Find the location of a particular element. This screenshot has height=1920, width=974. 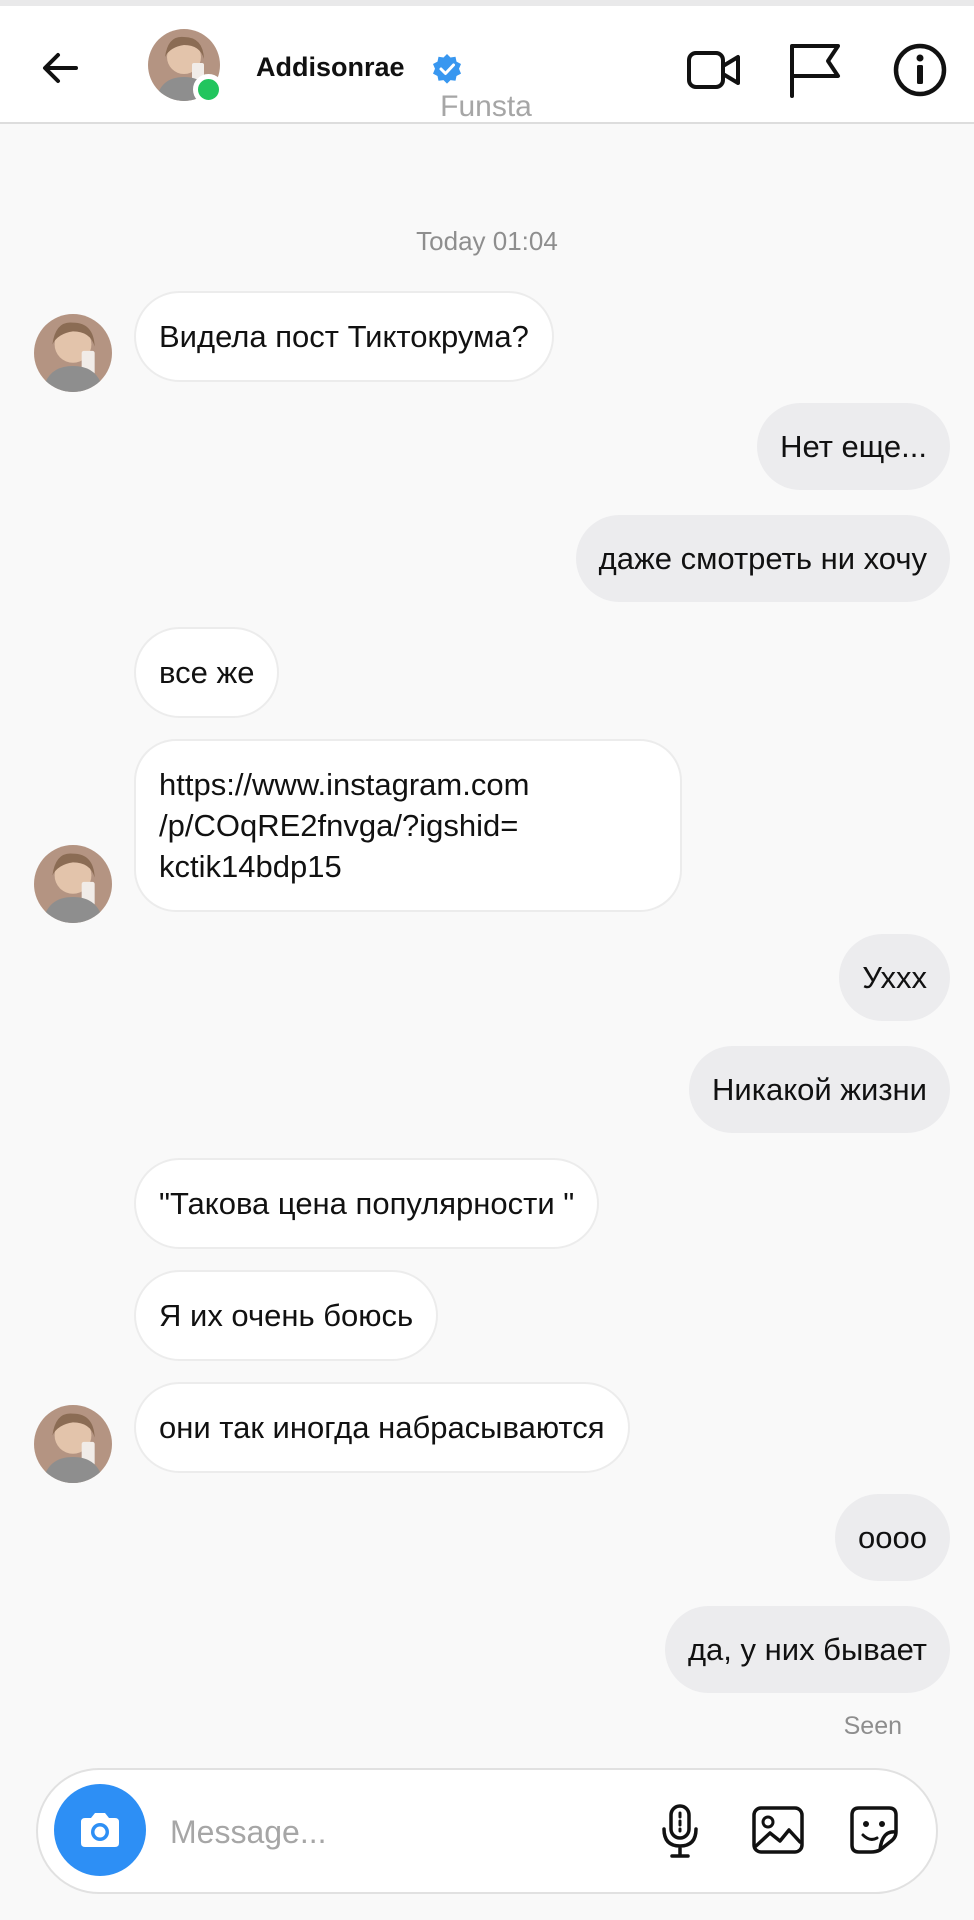

camera-button is located at coordinates (100, 1830).